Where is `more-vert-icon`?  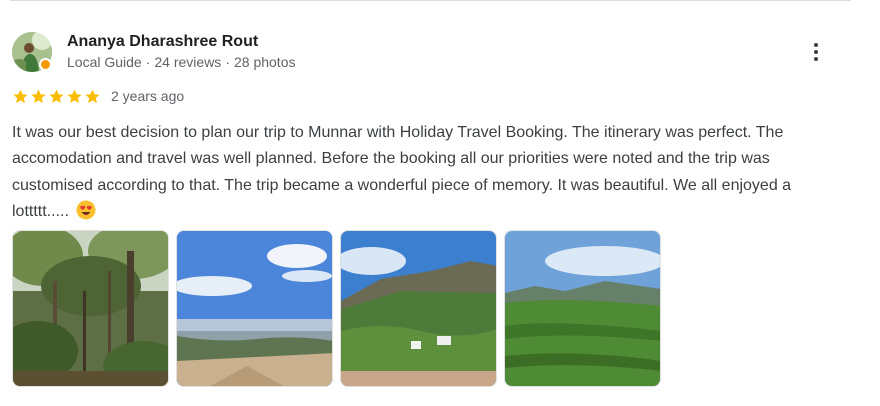 more-vert-icon is located at coordinates (816, 45).